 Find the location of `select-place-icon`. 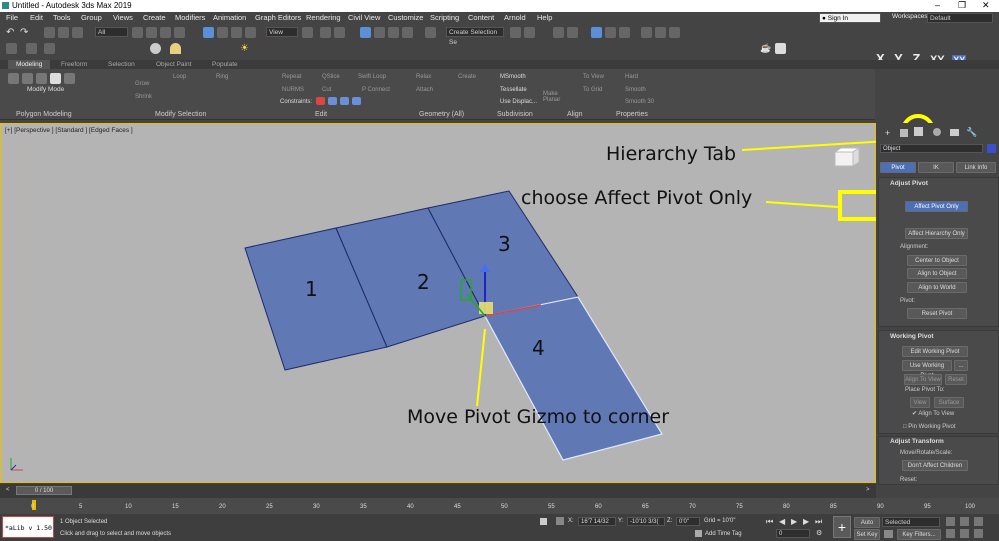

select-place-icon is located at coordinates (250, 32).